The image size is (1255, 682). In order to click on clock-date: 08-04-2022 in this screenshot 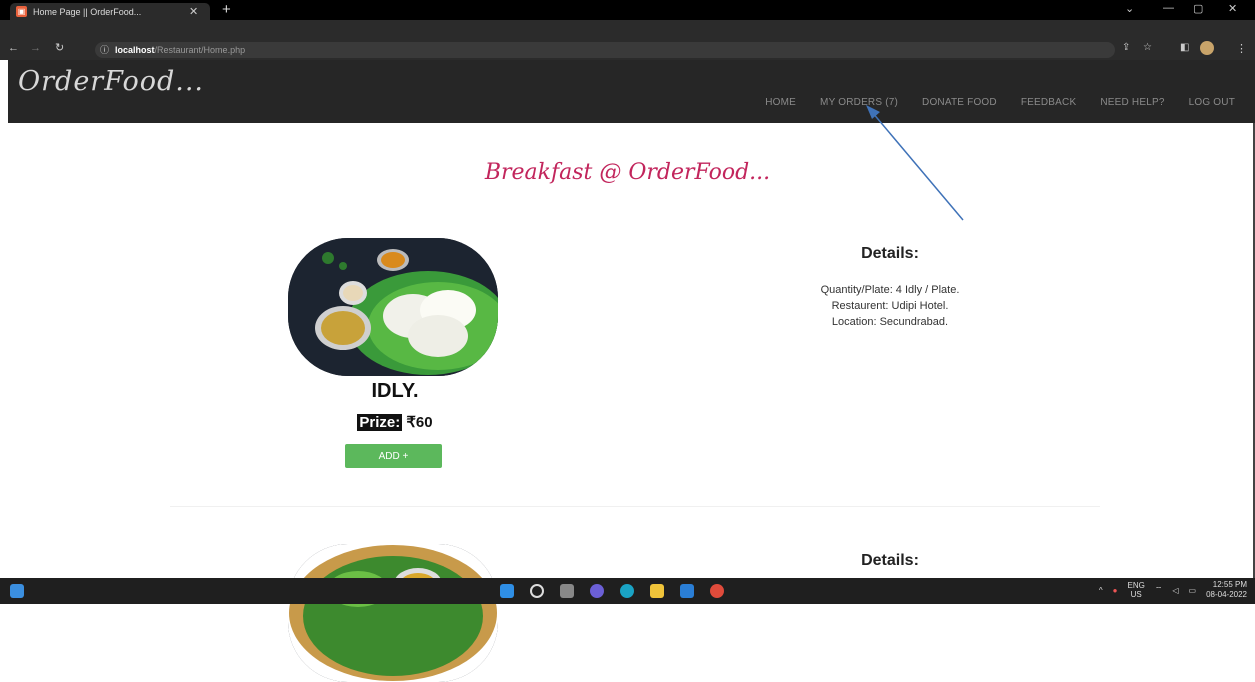, I will do `click(1226, 594)`.